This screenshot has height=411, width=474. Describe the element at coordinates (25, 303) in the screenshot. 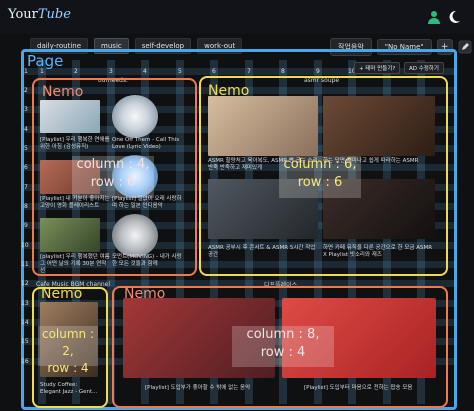

I see `grid-row-number: 13` at that location.